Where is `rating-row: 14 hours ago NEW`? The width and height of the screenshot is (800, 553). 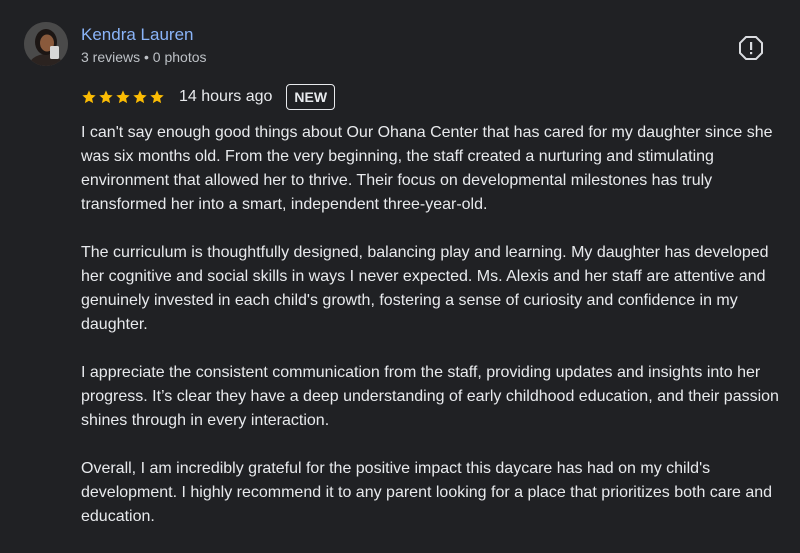
rating-row: 14 hours ago NEW is located at coordinates (208, 97).